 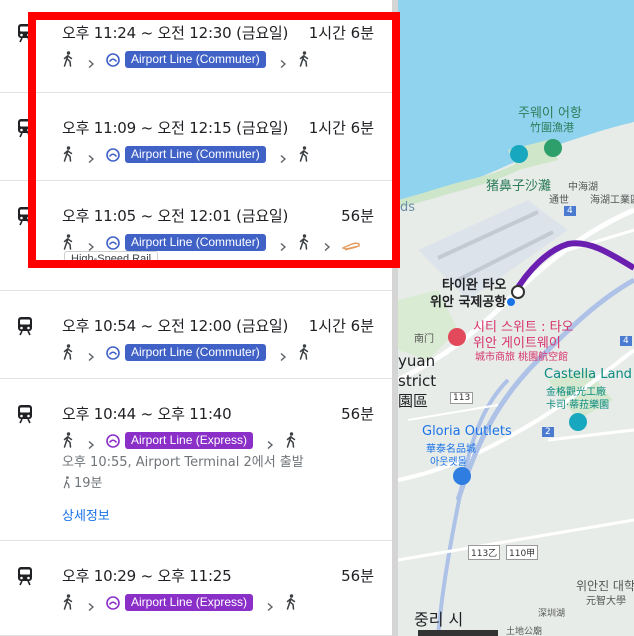 I want to click on map-label-nankan: 南门, so click(x=424, y=339).